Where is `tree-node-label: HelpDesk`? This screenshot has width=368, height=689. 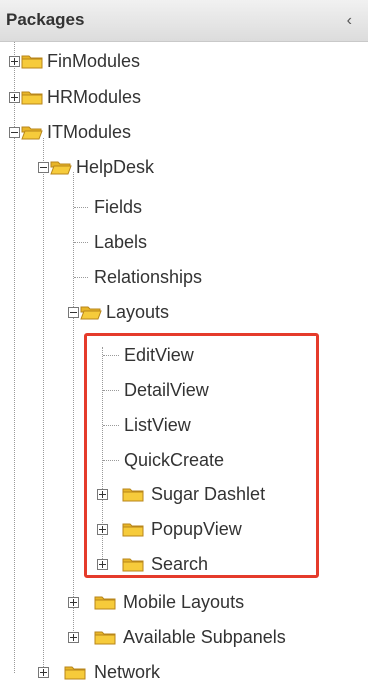 tree-node-label: HelpDesk is located at coordinates (115, 167).